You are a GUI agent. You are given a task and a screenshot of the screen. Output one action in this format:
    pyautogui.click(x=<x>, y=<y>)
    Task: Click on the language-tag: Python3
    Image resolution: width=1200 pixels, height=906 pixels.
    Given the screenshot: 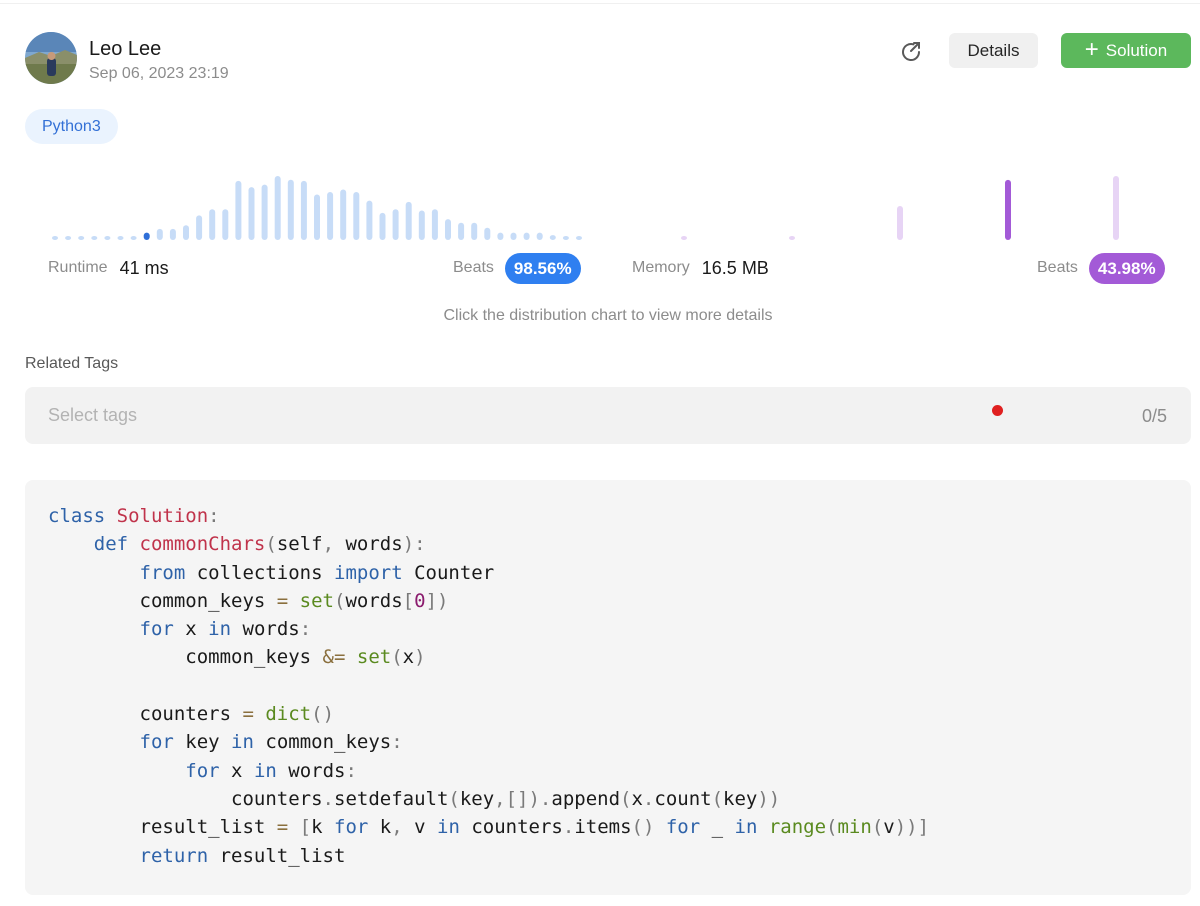 What is the action you would take?
    pyautogui.click(x=71, y=126)
    